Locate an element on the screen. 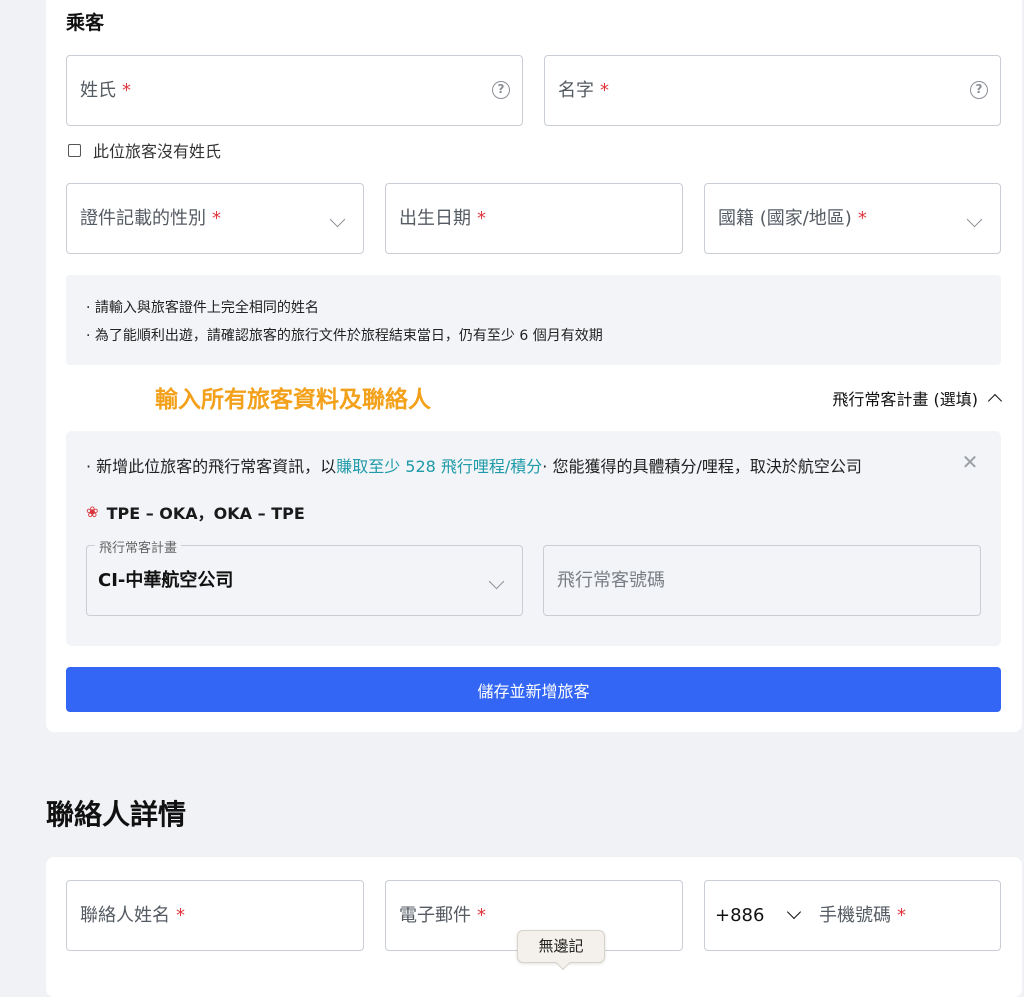 The image size is (1024, 997). country-code-select: +886 is located at coordinates (739, 915).